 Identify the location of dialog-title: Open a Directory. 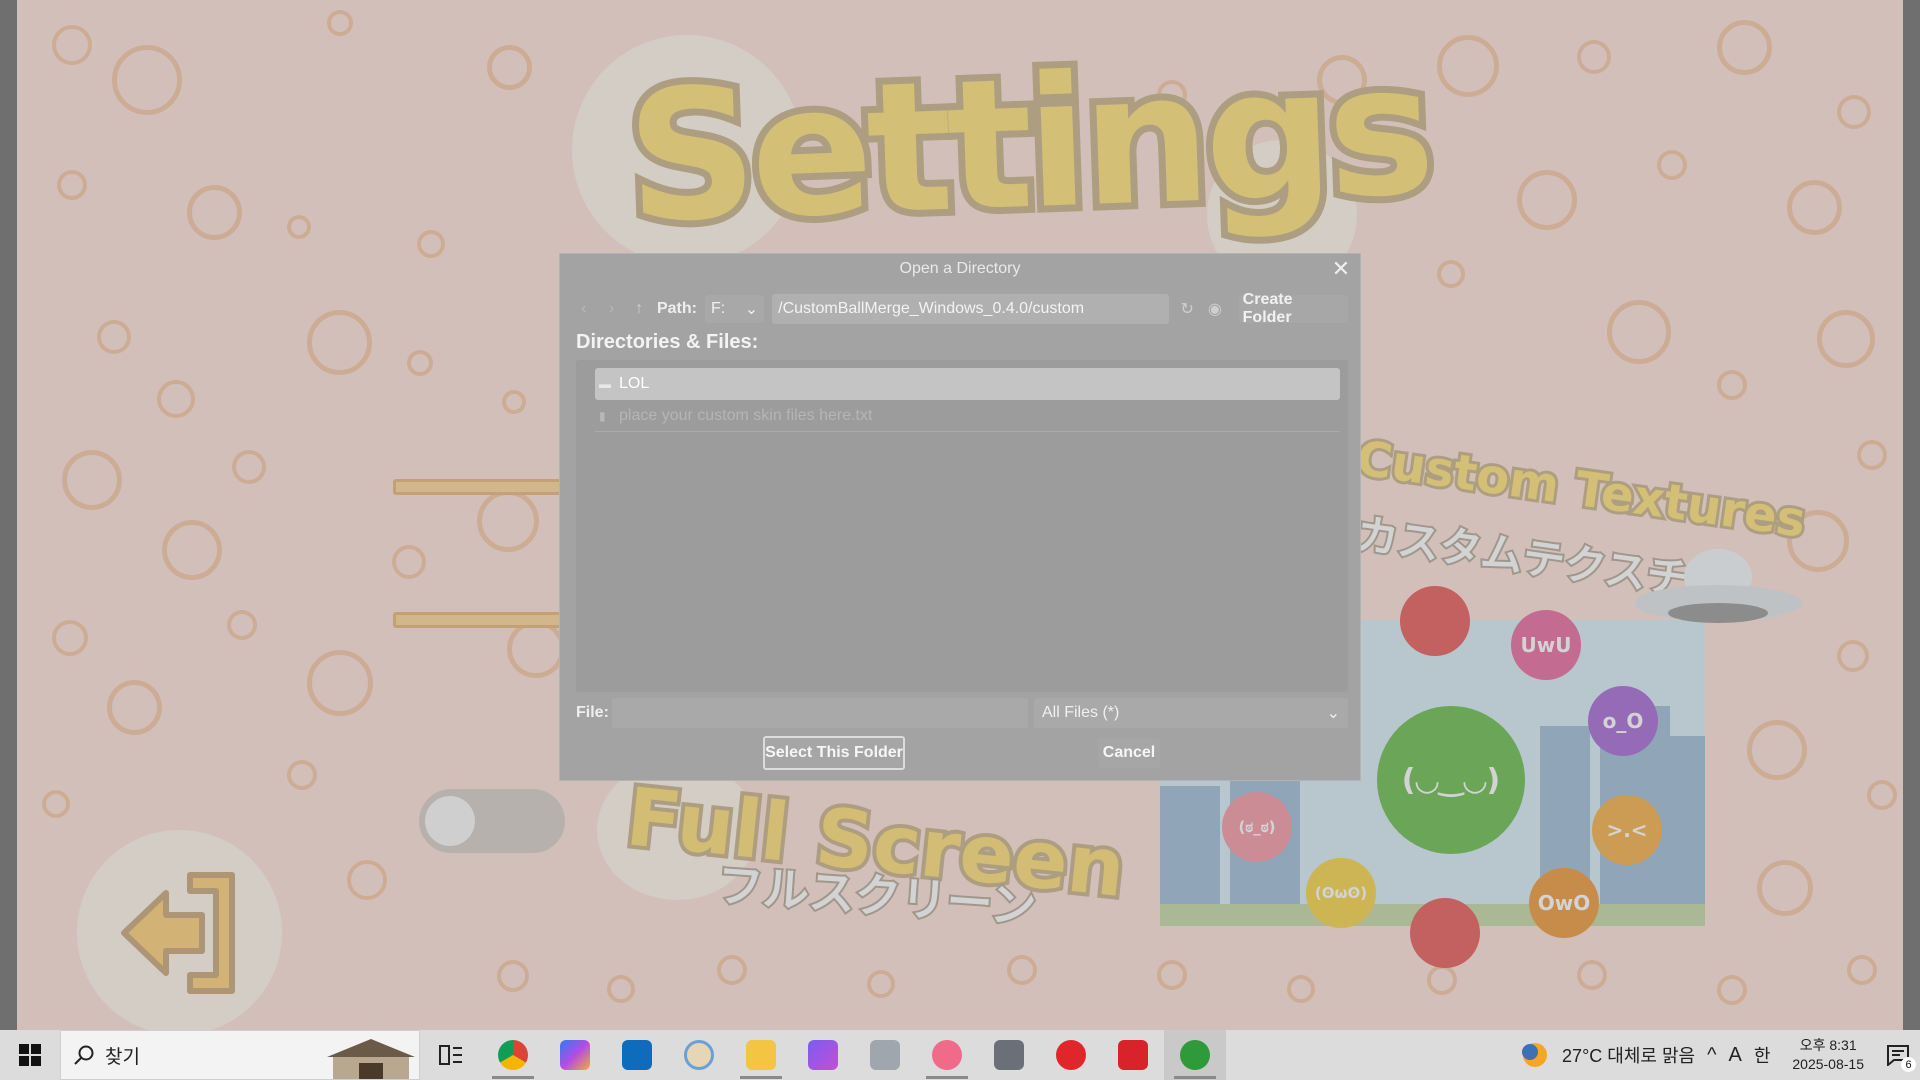
(960, 268).